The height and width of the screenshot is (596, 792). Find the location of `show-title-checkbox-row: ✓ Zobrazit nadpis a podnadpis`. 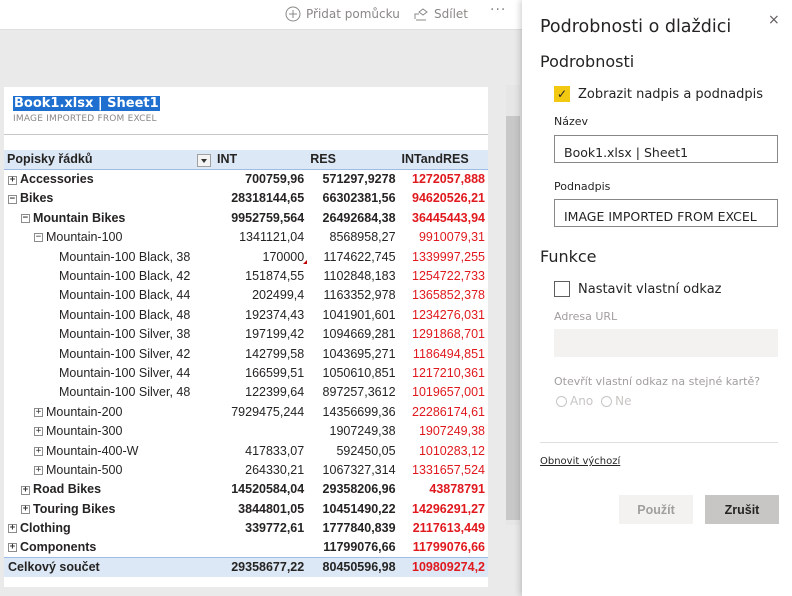

show-title-checkbox-row: ✓ Zobrazit nadpis a podnadpis is located at coordinates (658, 94).